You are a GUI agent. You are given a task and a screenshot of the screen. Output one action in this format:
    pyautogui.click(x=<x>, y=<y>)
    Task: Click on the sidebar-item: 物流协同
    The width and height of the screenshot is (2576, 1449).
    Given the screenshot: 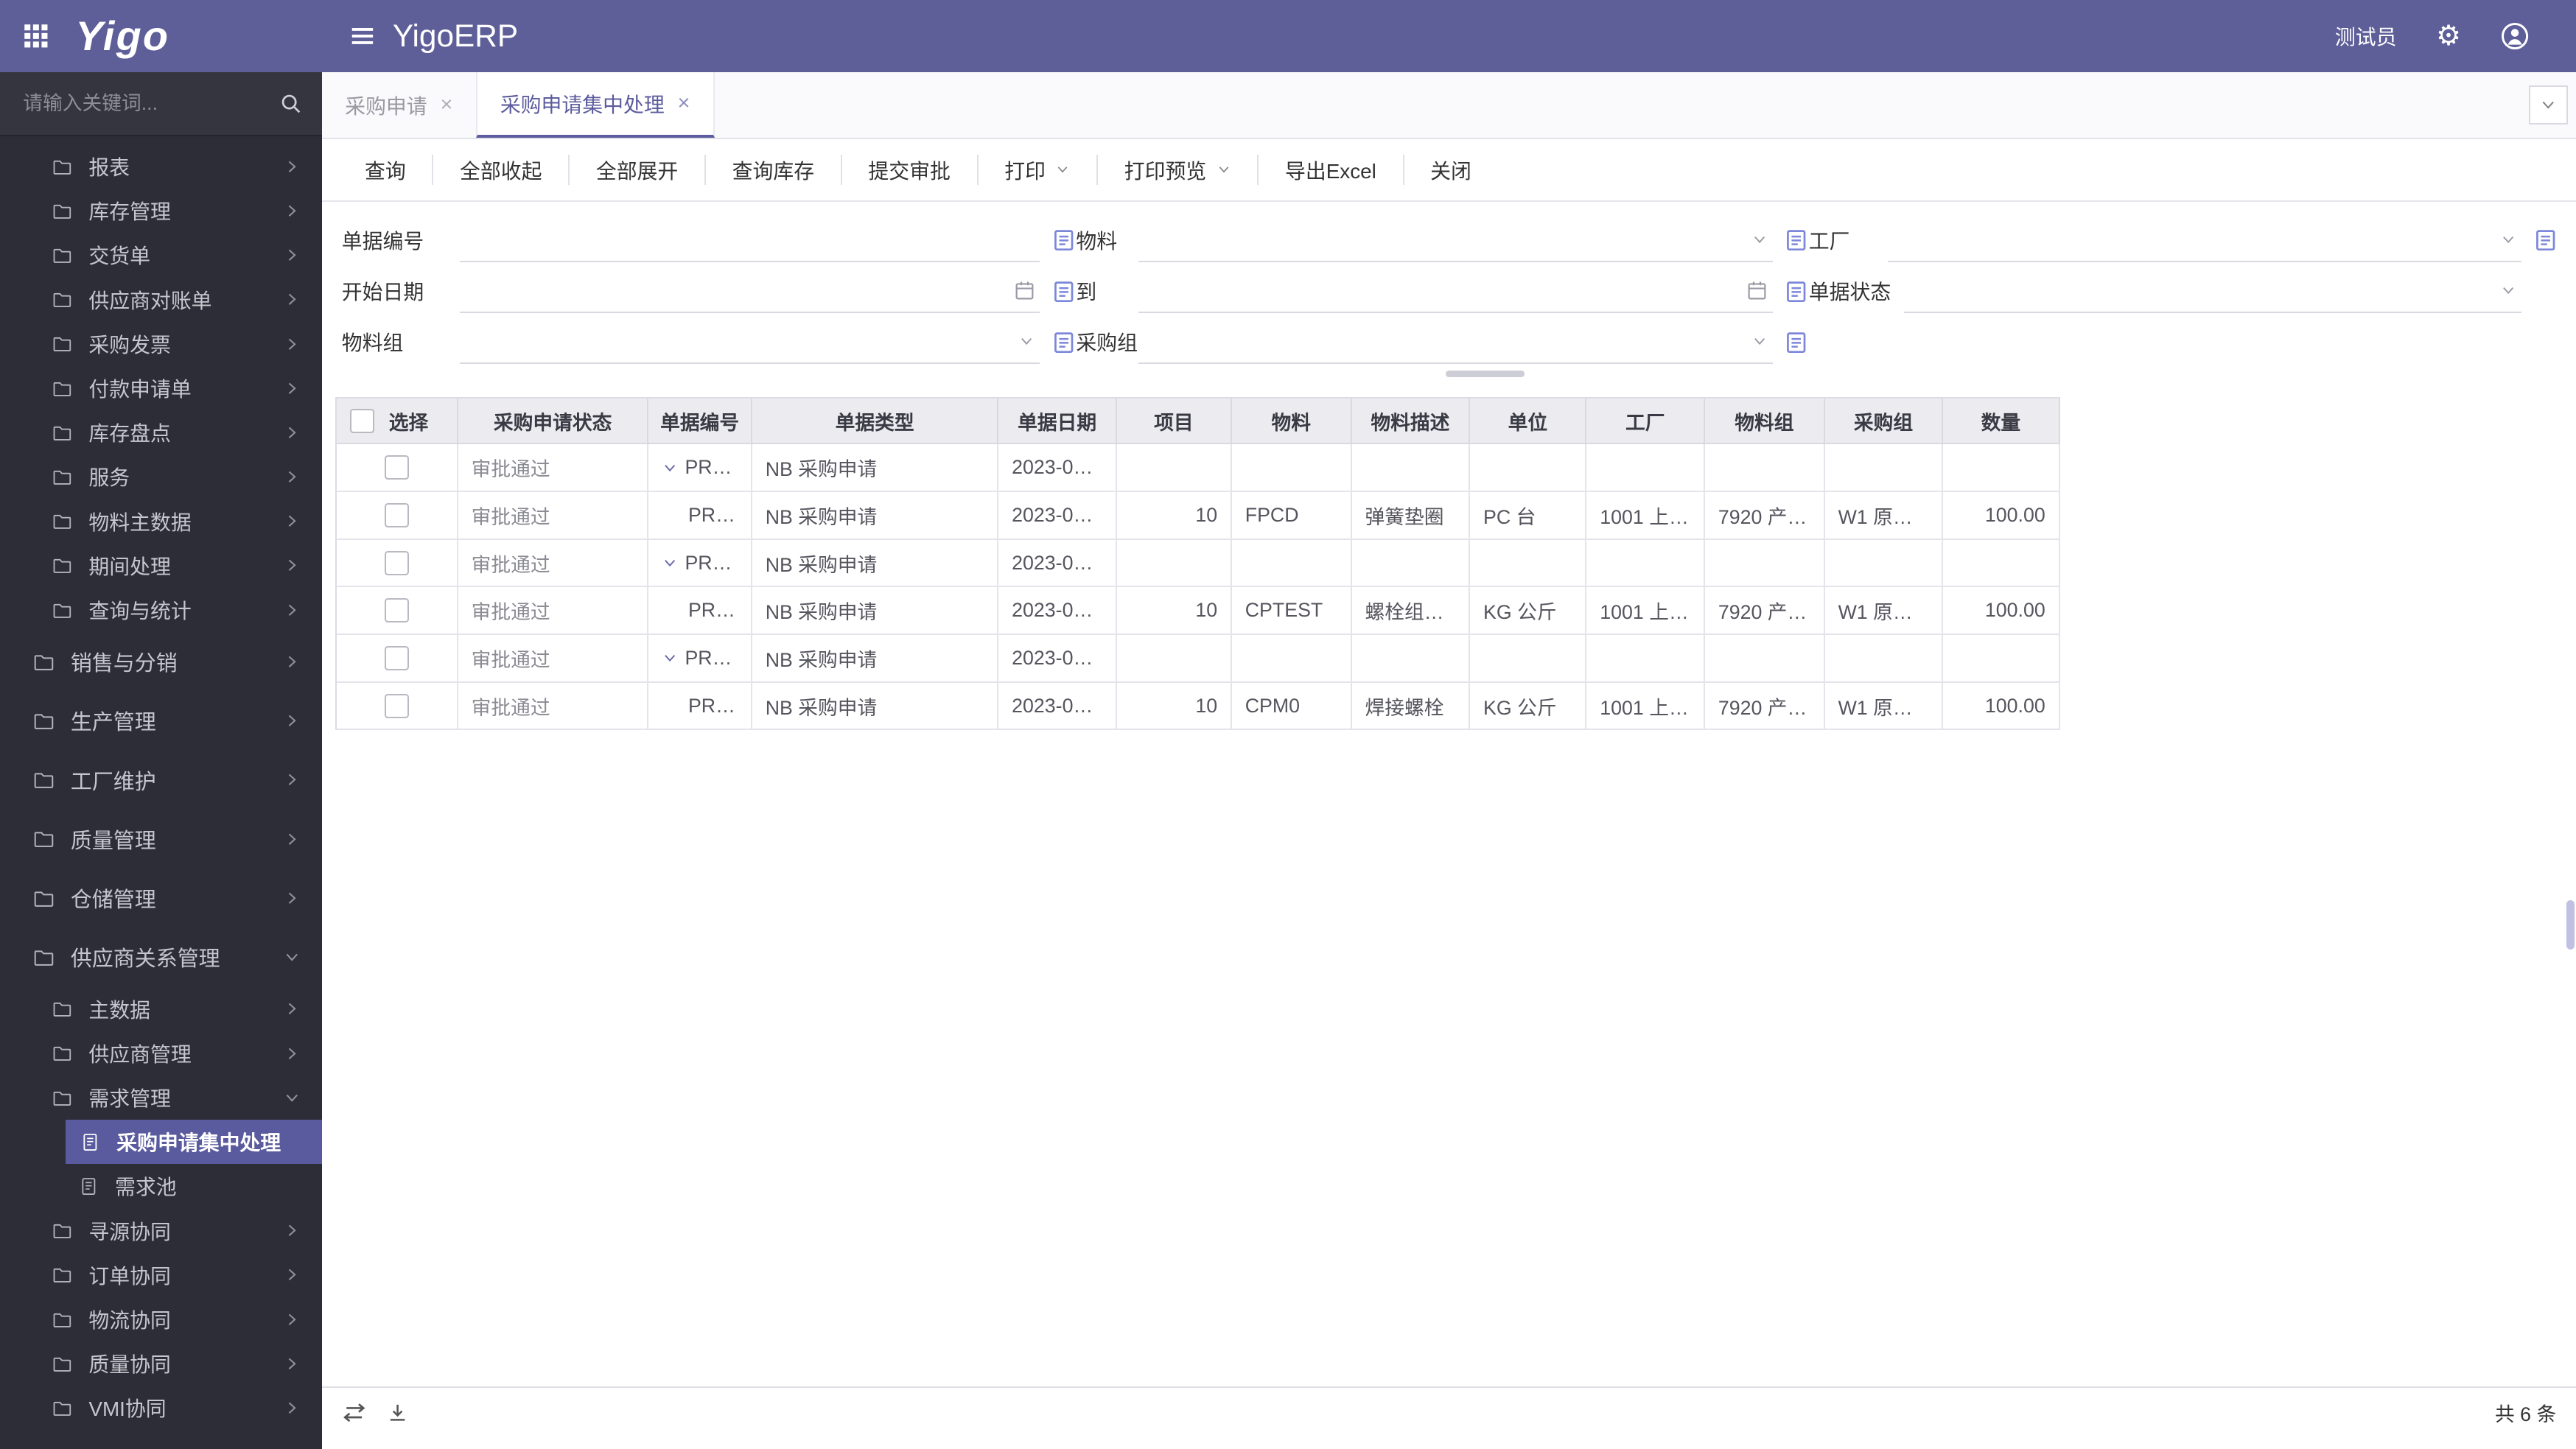 What is the action you would take?
    pyautogui.click(x=161, y=1319)
    